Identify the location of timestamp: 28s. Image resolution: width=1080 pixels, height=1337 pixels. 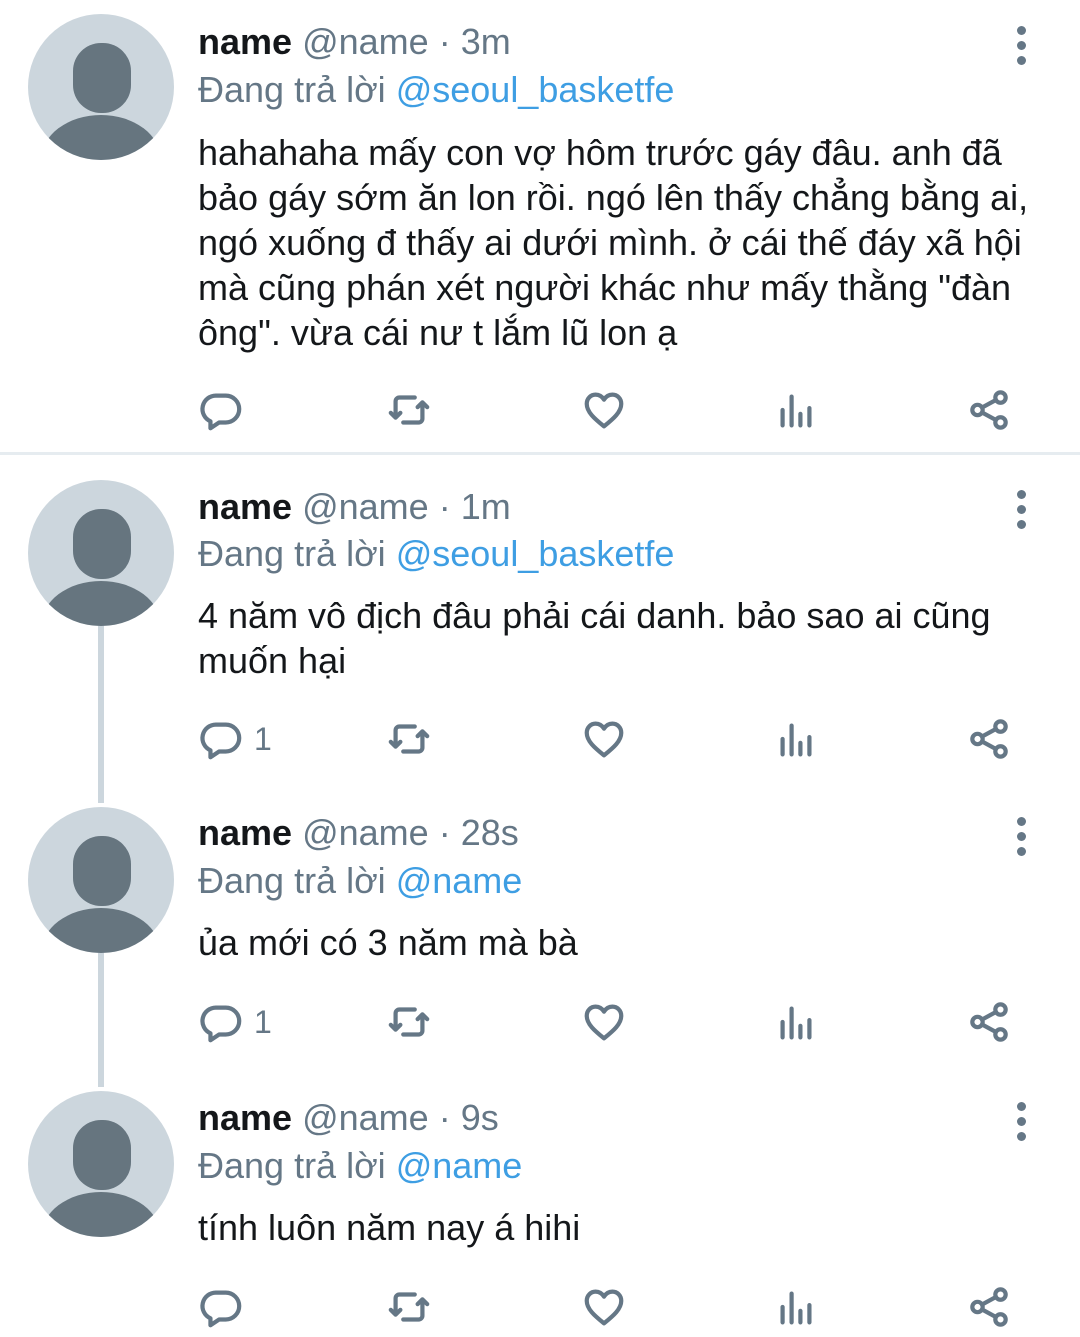
(490, 832).